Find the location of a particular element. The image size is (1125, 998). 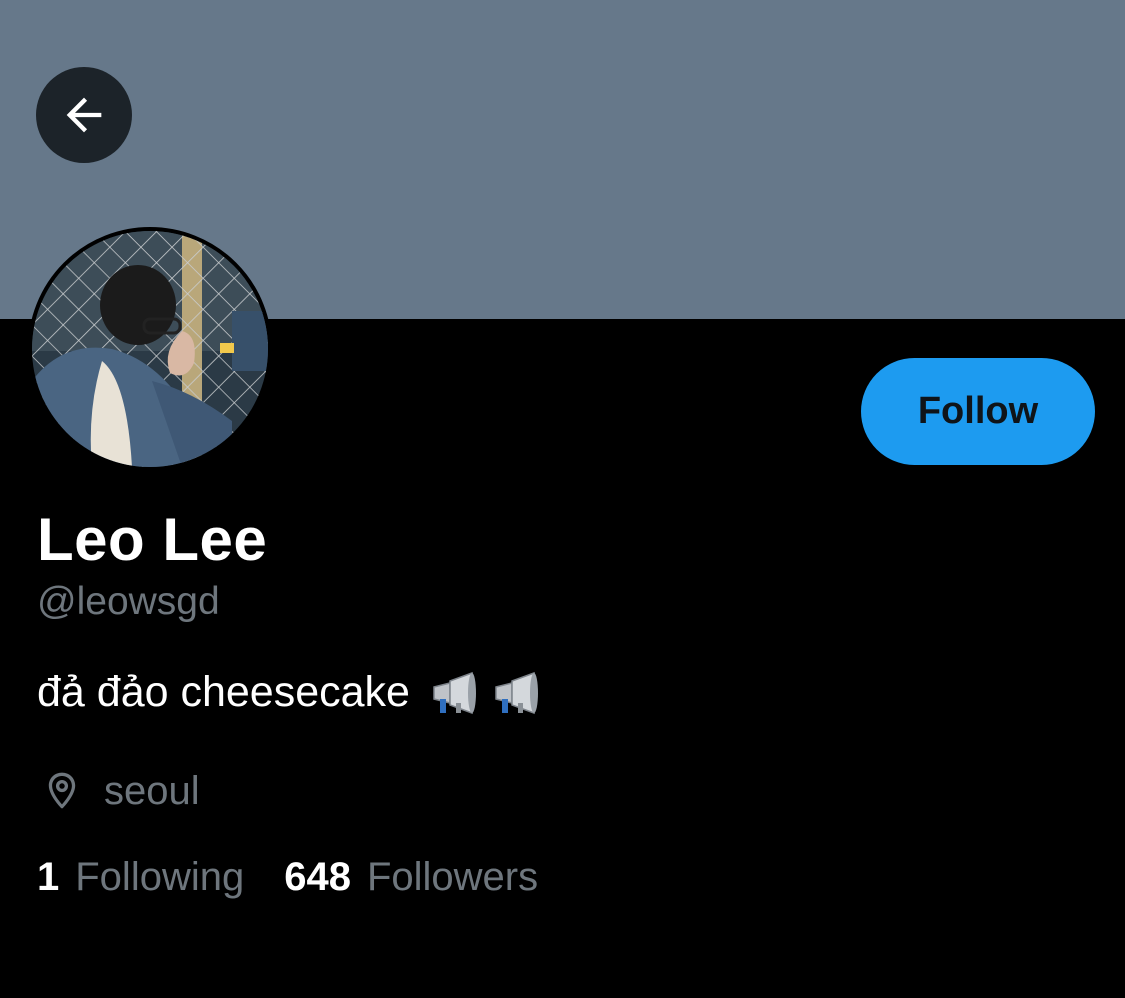

followers-count: 648 is located at coordinates (317, 877).